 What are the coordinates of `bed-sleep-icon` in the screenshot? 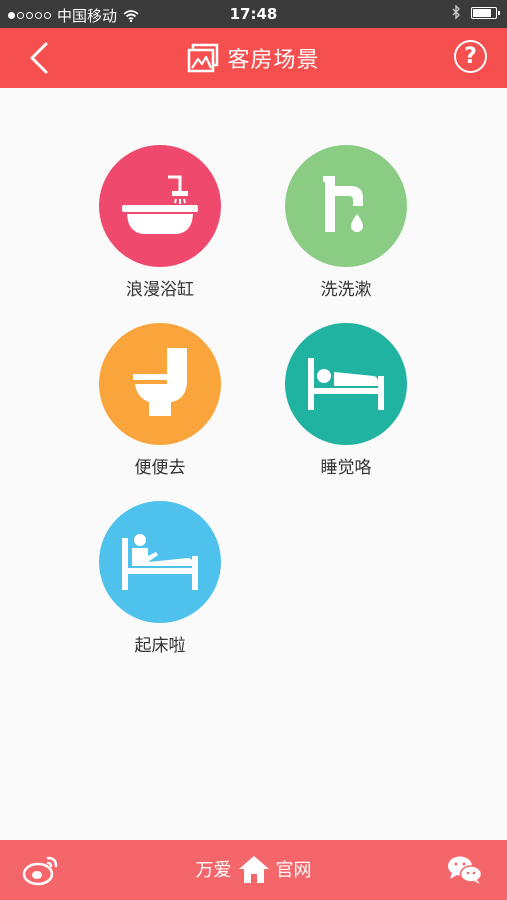 It's located at (346, 384).